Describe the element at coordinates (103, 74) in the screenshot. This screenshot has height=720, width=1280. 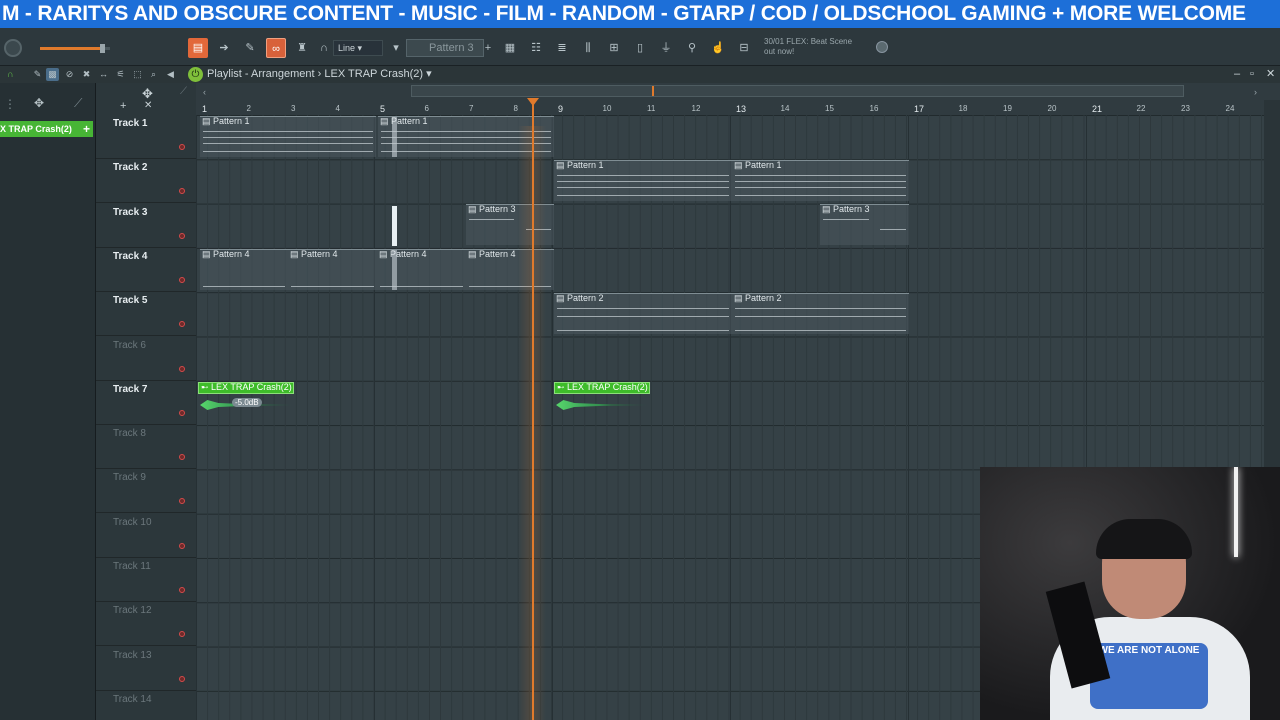
I see `slip-tool-icon: ↔` at that location.